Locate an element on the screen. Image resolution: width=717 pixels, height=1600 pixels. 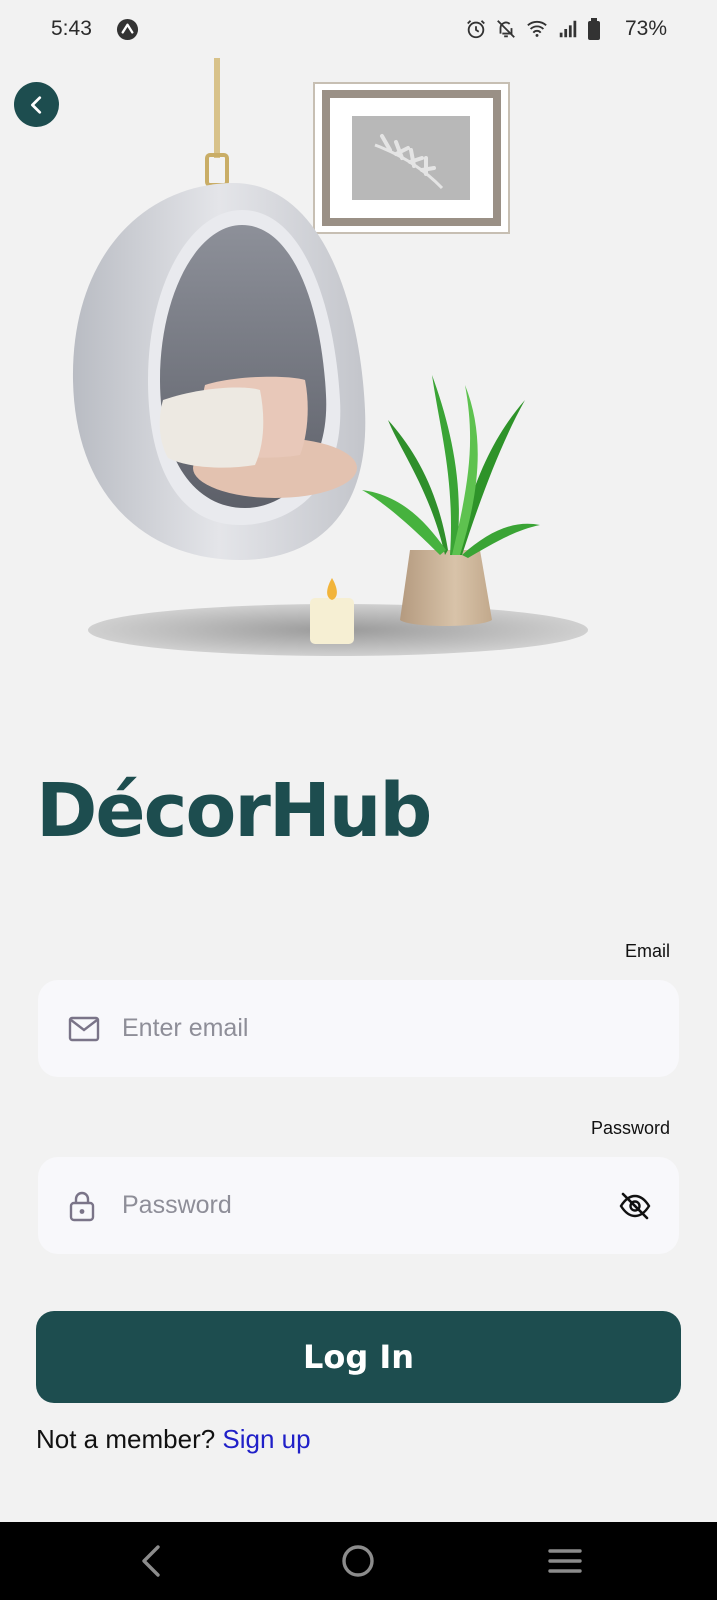
app-title: DécorHub is located at coordinates (234, 811).